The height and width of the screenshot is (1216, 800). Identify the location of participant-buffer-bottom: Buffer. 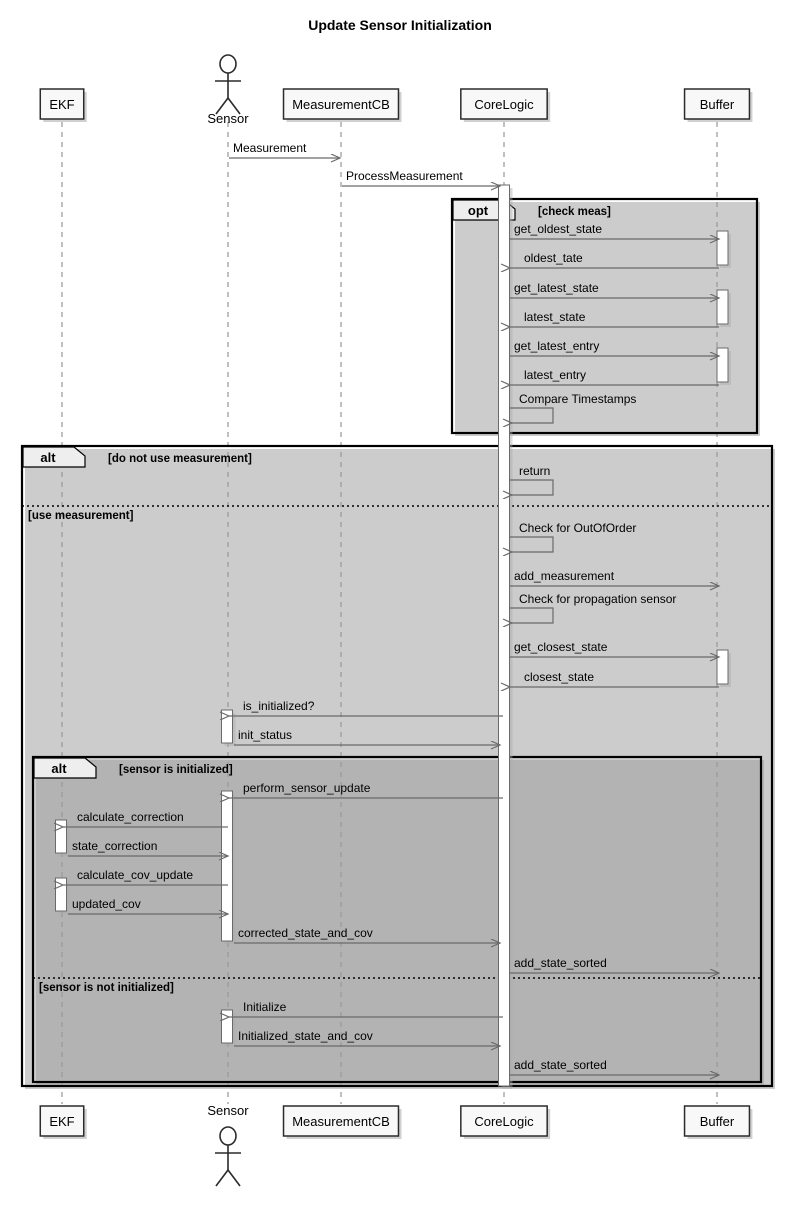
(718, 1122).